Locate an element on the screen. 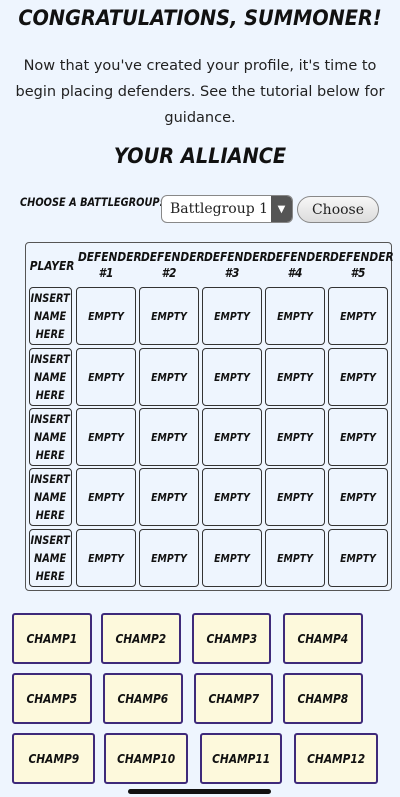  defender-header-1: DEFENDER #1 is located at coordinates (109, 264).